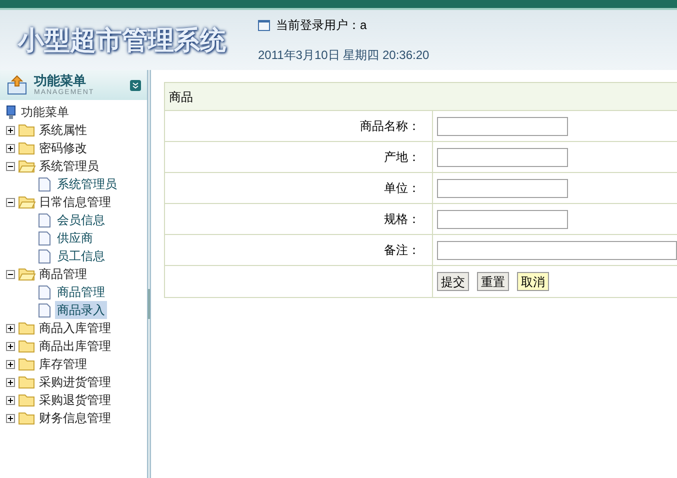 Image resolution: width=677 pixels, height=478 pixels. Describe the element at coordinates (402, 188) in the screenshot. I see `field-label: 单位：` at that location.